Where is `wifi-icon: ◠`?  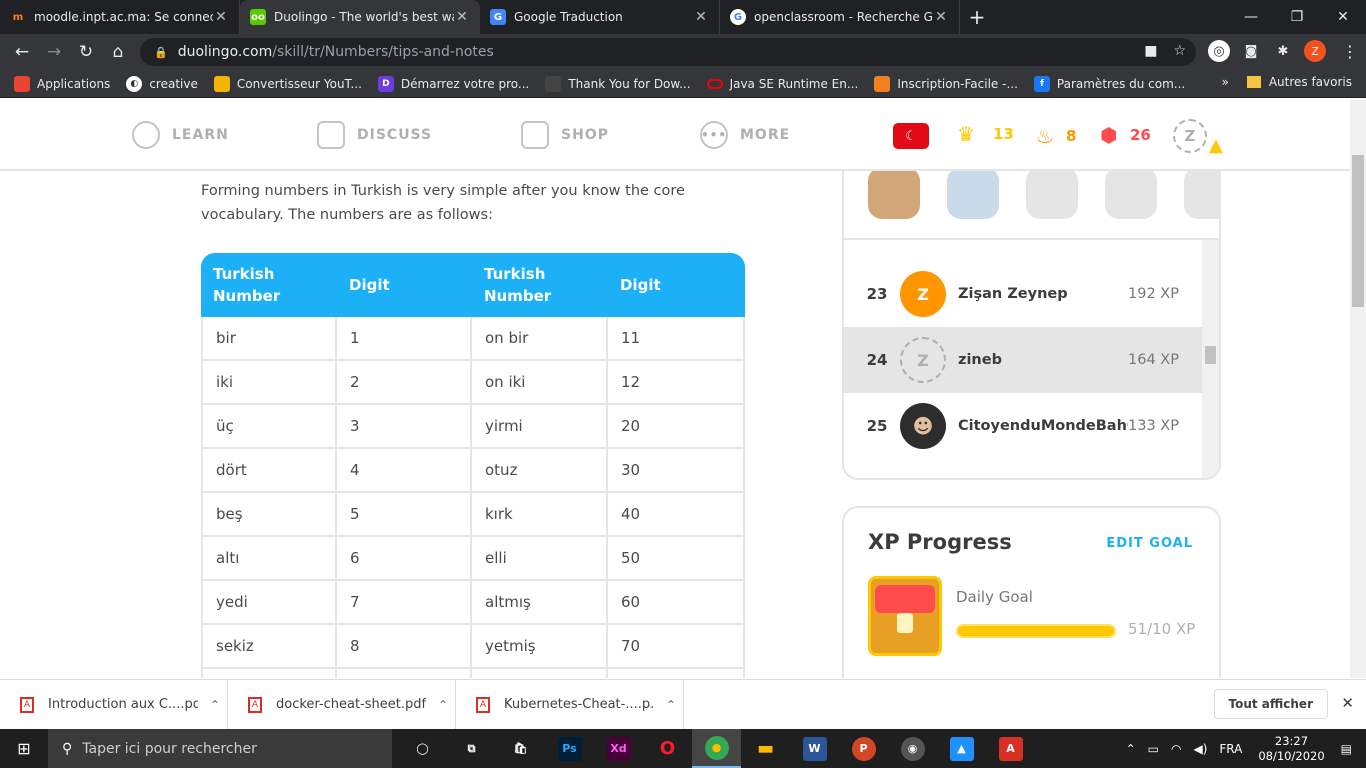 wifi-icon: ◠ is located at coordinates (1176, 749).